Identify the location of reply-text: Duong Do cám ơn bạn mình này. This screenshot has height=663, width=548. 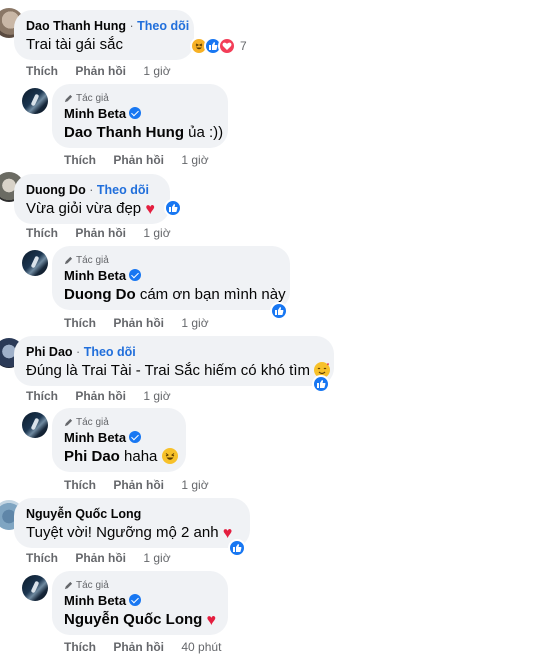
(175, 294).